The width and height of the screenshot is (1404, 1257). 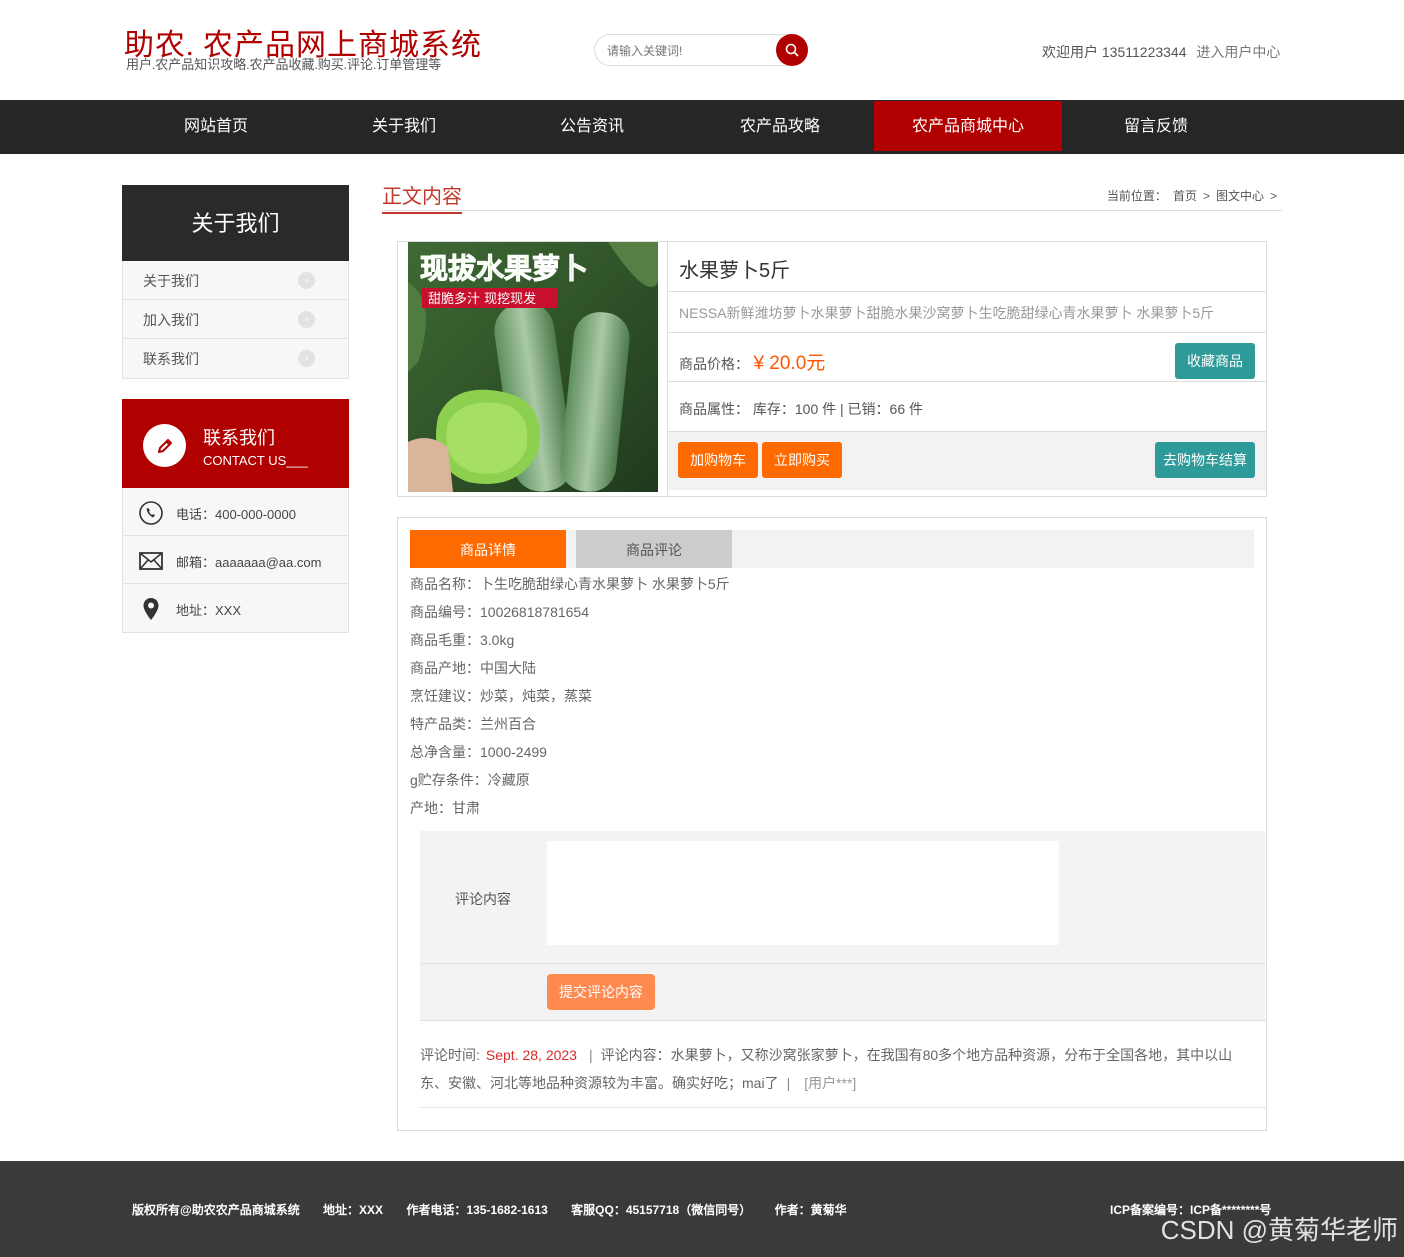 What do you see at coordinates (500, 612) in the screenshot?
I see `detail-item: 商品编号：10026818781654` at bounding box center [500, 612].